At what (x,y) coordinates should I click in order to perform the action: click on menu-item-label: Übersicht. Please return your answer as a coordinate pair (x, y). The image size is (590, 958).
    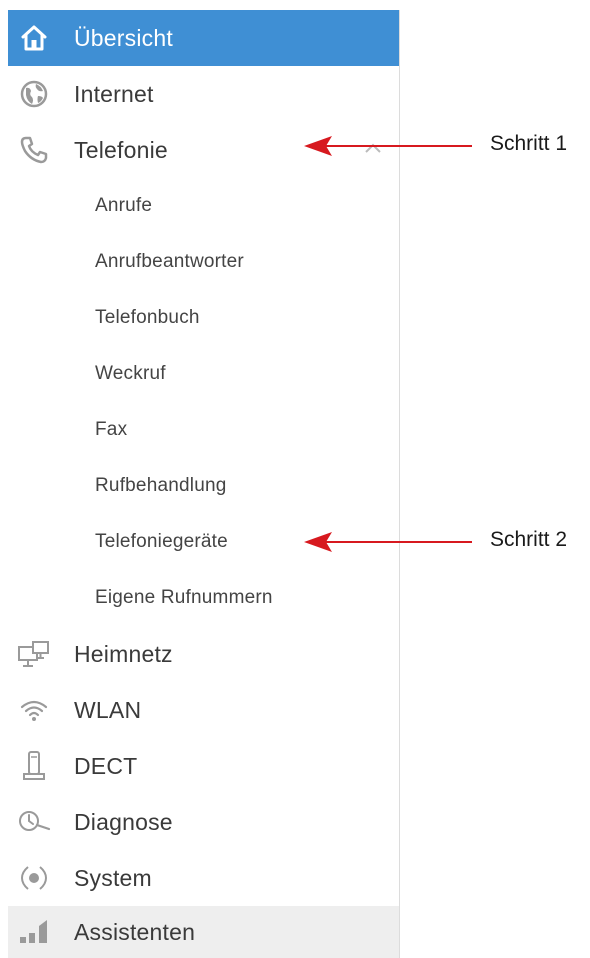
    Looking at the image, I should click on (123, 37).